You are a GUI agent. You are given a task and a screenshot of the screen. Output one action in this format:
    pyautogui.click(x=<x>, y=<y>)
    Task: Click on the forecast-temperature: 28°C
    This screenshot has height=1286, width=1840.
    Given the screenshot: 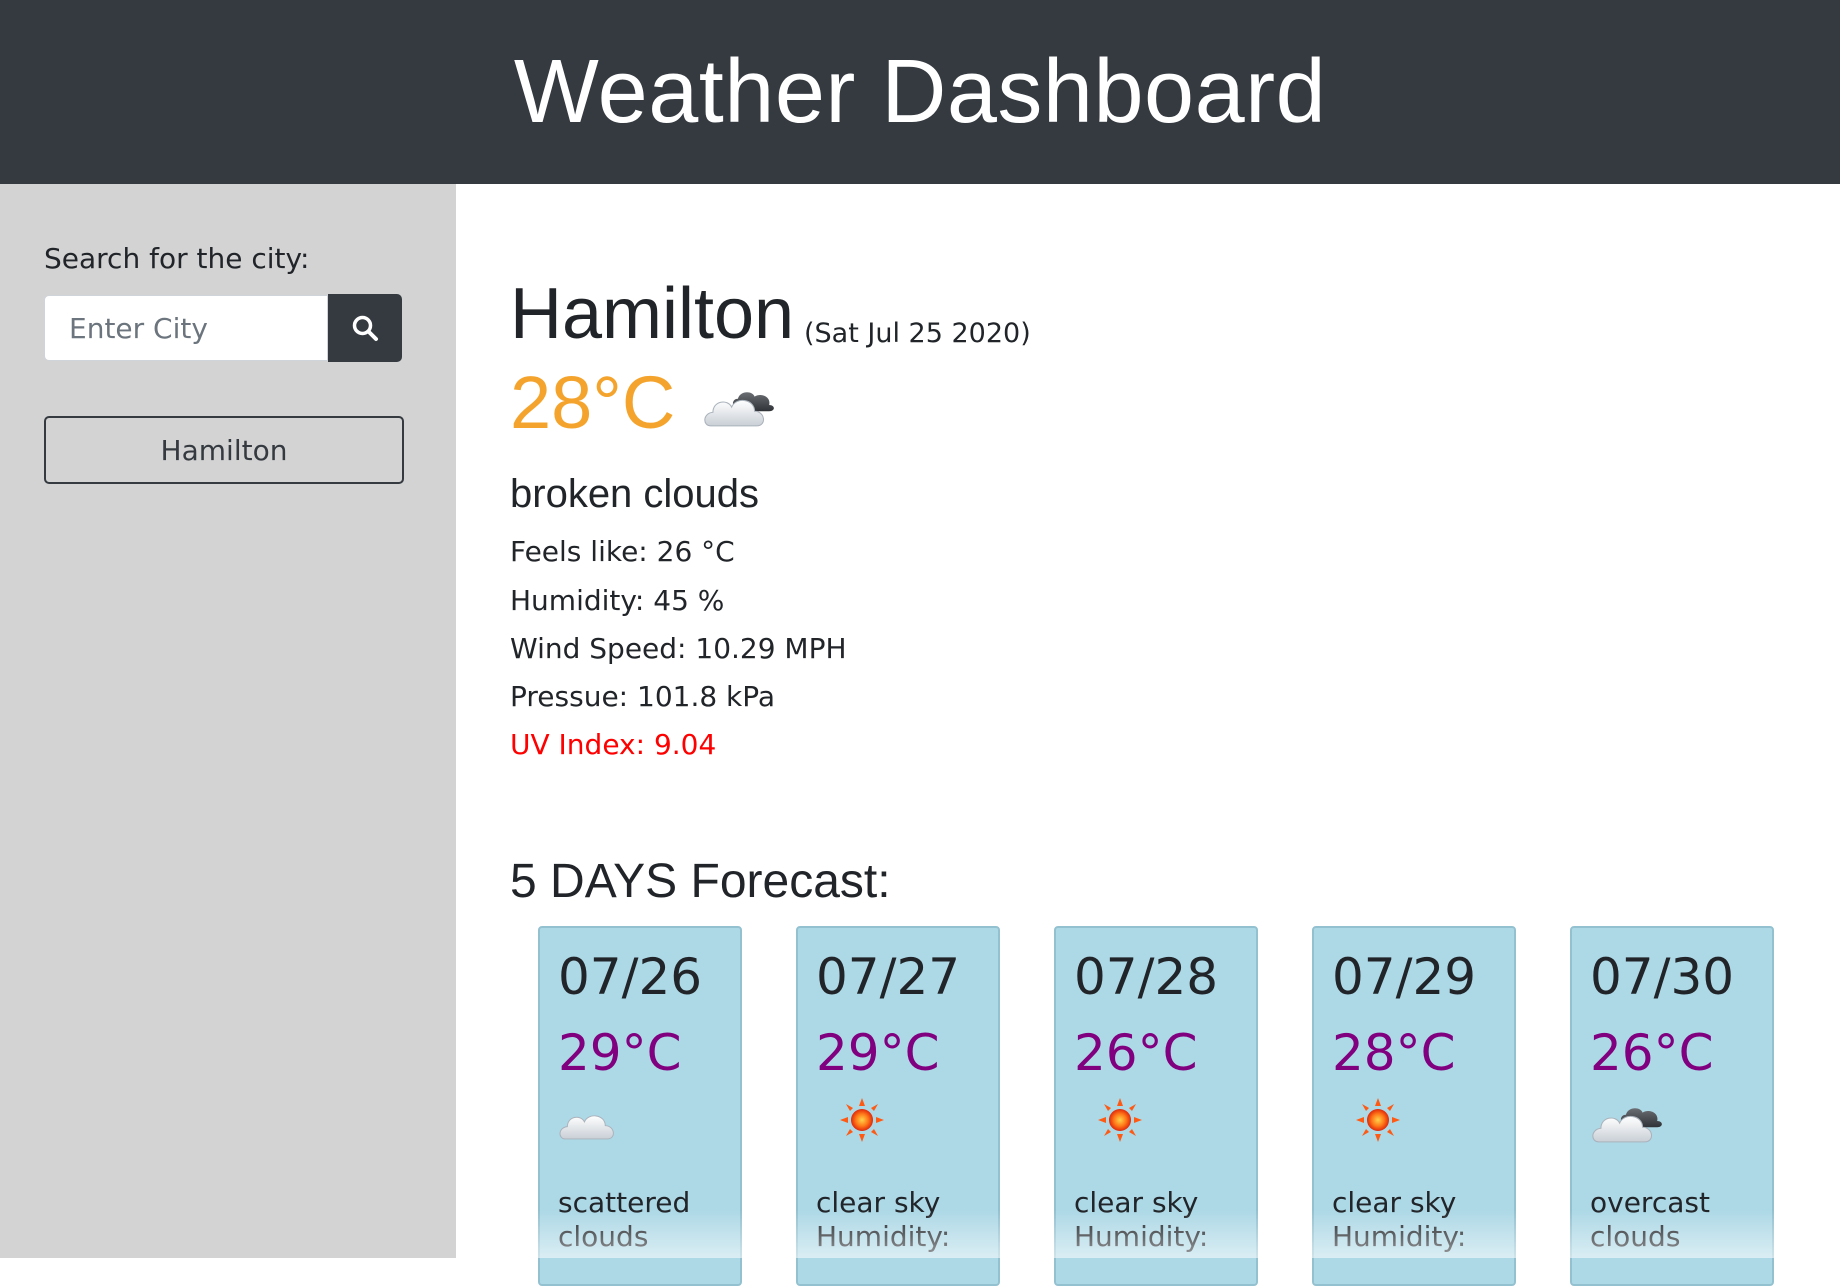 What is the action you would take?
    pyautogui.click(x=1394, y=1053)
    